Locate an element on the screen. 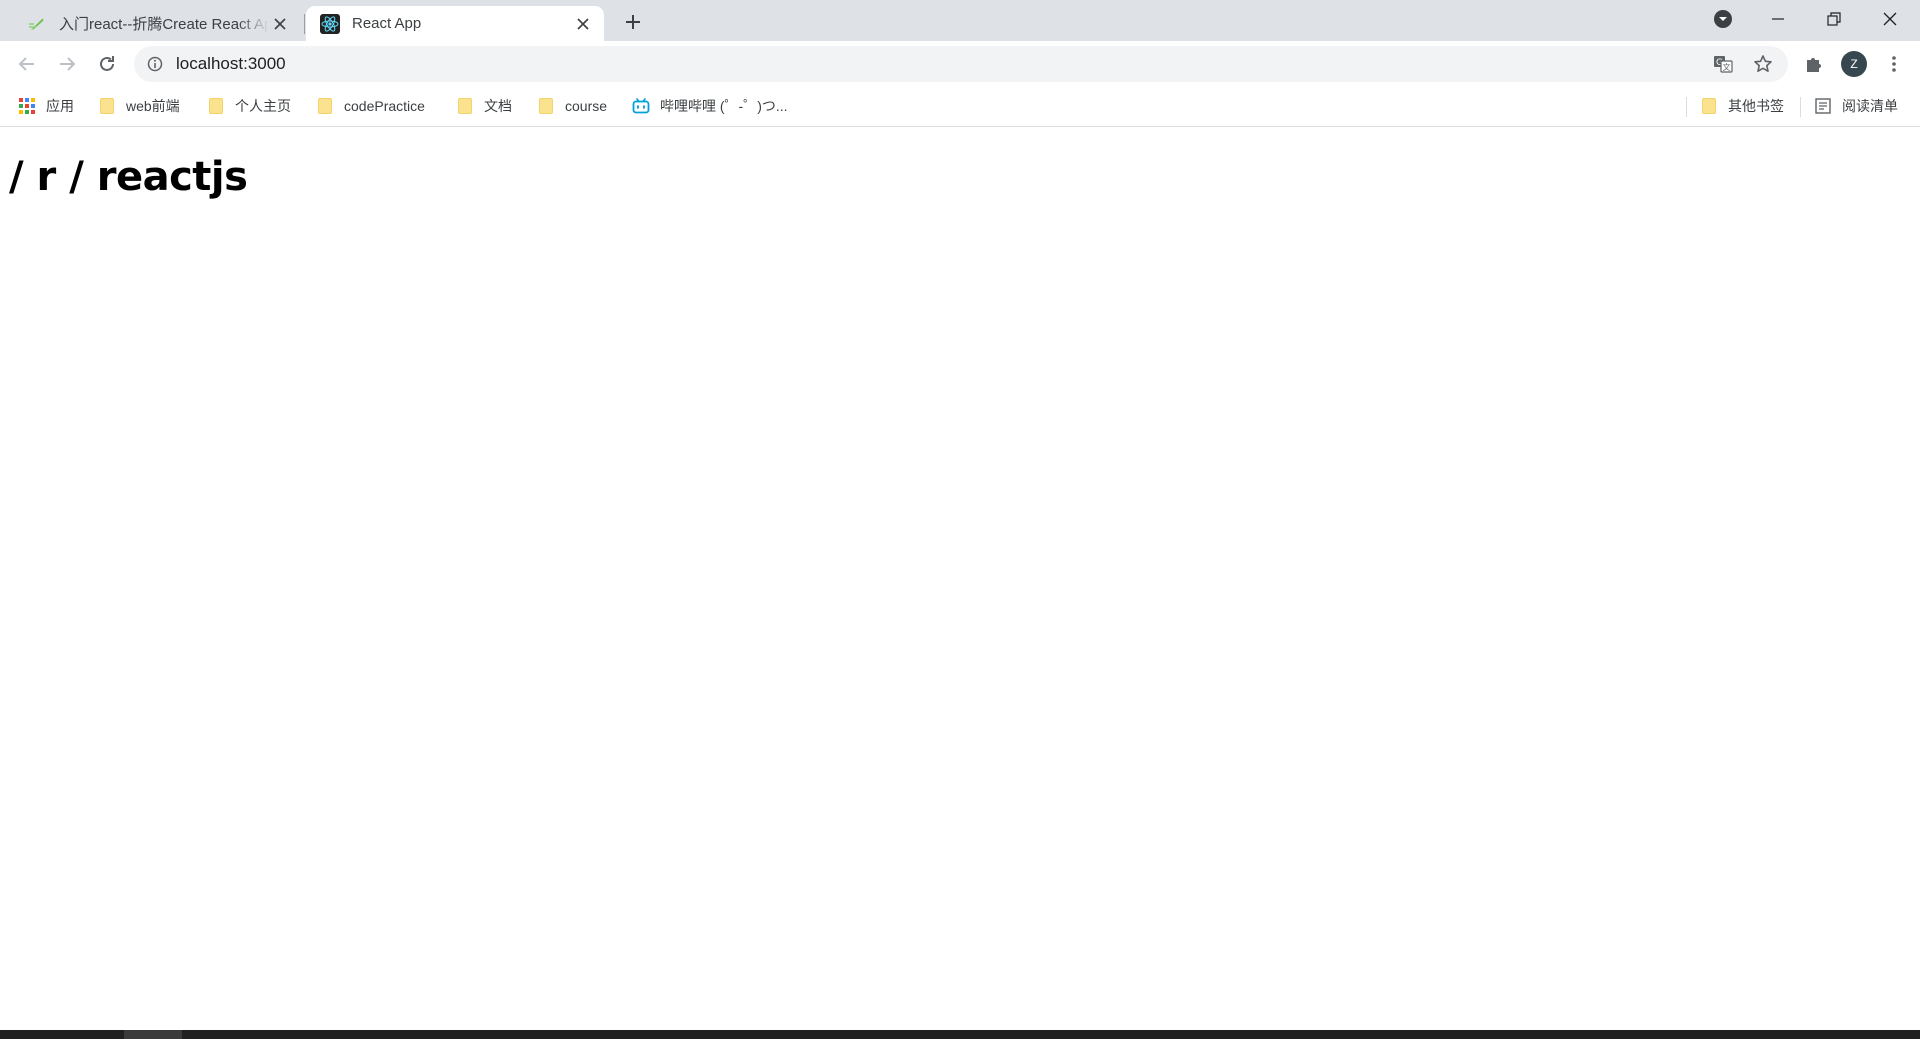  other-bookmarks: 其他书签 is located at coordinates (1742, 106).